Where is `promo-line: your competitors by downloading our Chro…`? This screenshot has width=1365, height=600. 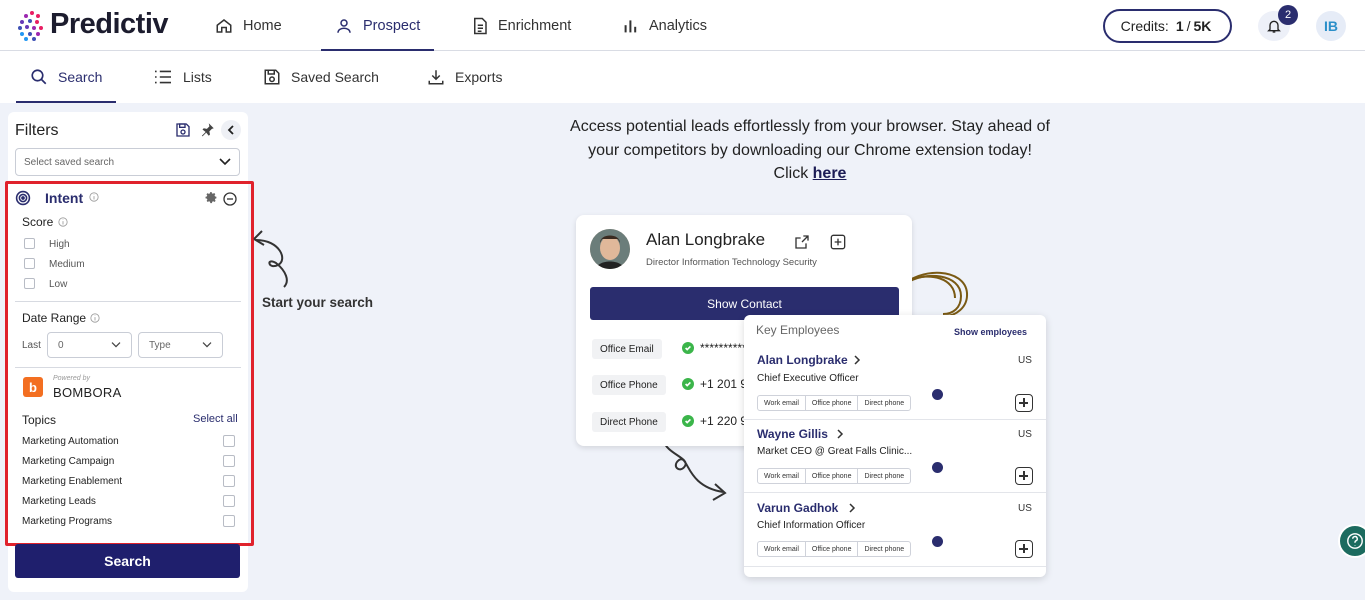
promo-line: your competitors by downloading our Chro… is located at coordinates (810, 150).